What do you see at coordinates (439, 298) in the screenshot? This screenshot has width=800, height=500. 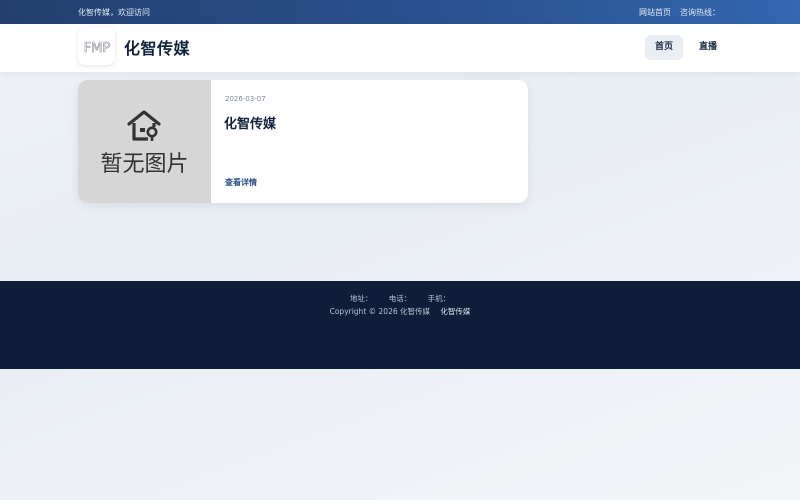 I see `footer-mobile: 手机：` at bounding box center [439, 298].